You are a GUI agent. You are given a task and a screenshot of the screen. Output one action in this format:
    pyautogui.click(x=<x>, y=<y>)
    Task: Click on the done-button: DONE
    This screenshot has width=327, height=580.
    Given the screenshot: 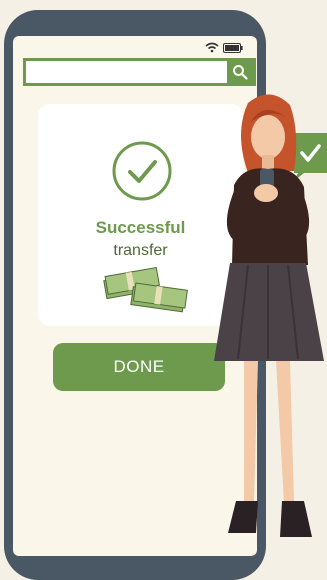 What is the action you would take?
    pyautogui.click(x=139, y=367)
    